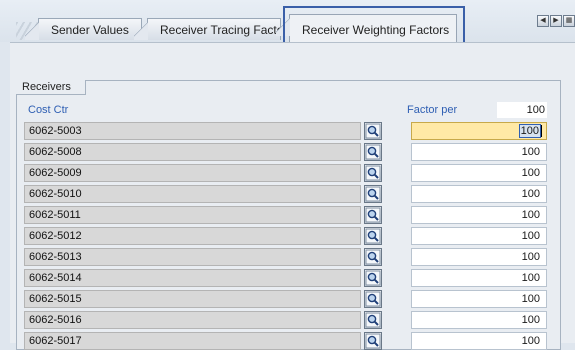 This screenshot has height=350, width=575. What do you see at coordinates (192, 257) in the screenshot?
I see `cost-center-field: 6062-5013` at bounding box center [192, 257].